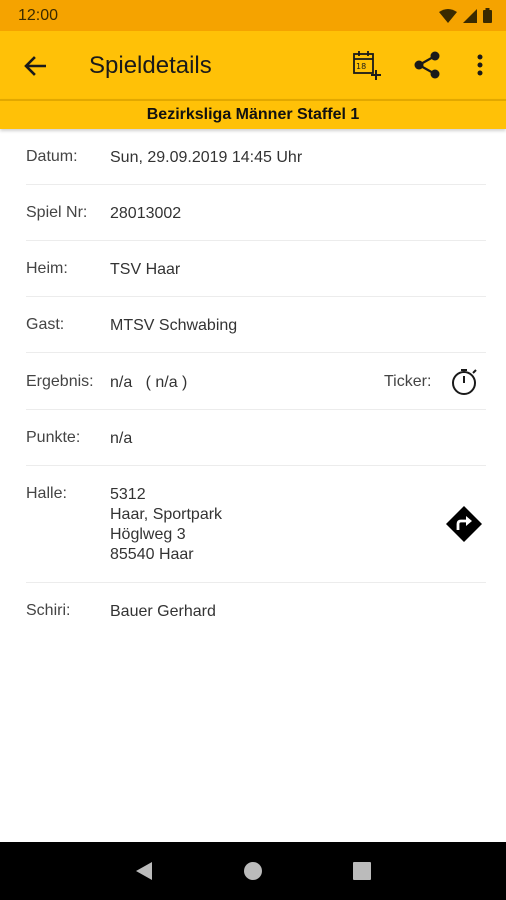 The height and width of the screenshot is (900, 506). What do you see at coordinates (256, 325) in the screenshot?
I see `row-gast: Gast: MTSV Schwabing` at bounding box center [256, 325].